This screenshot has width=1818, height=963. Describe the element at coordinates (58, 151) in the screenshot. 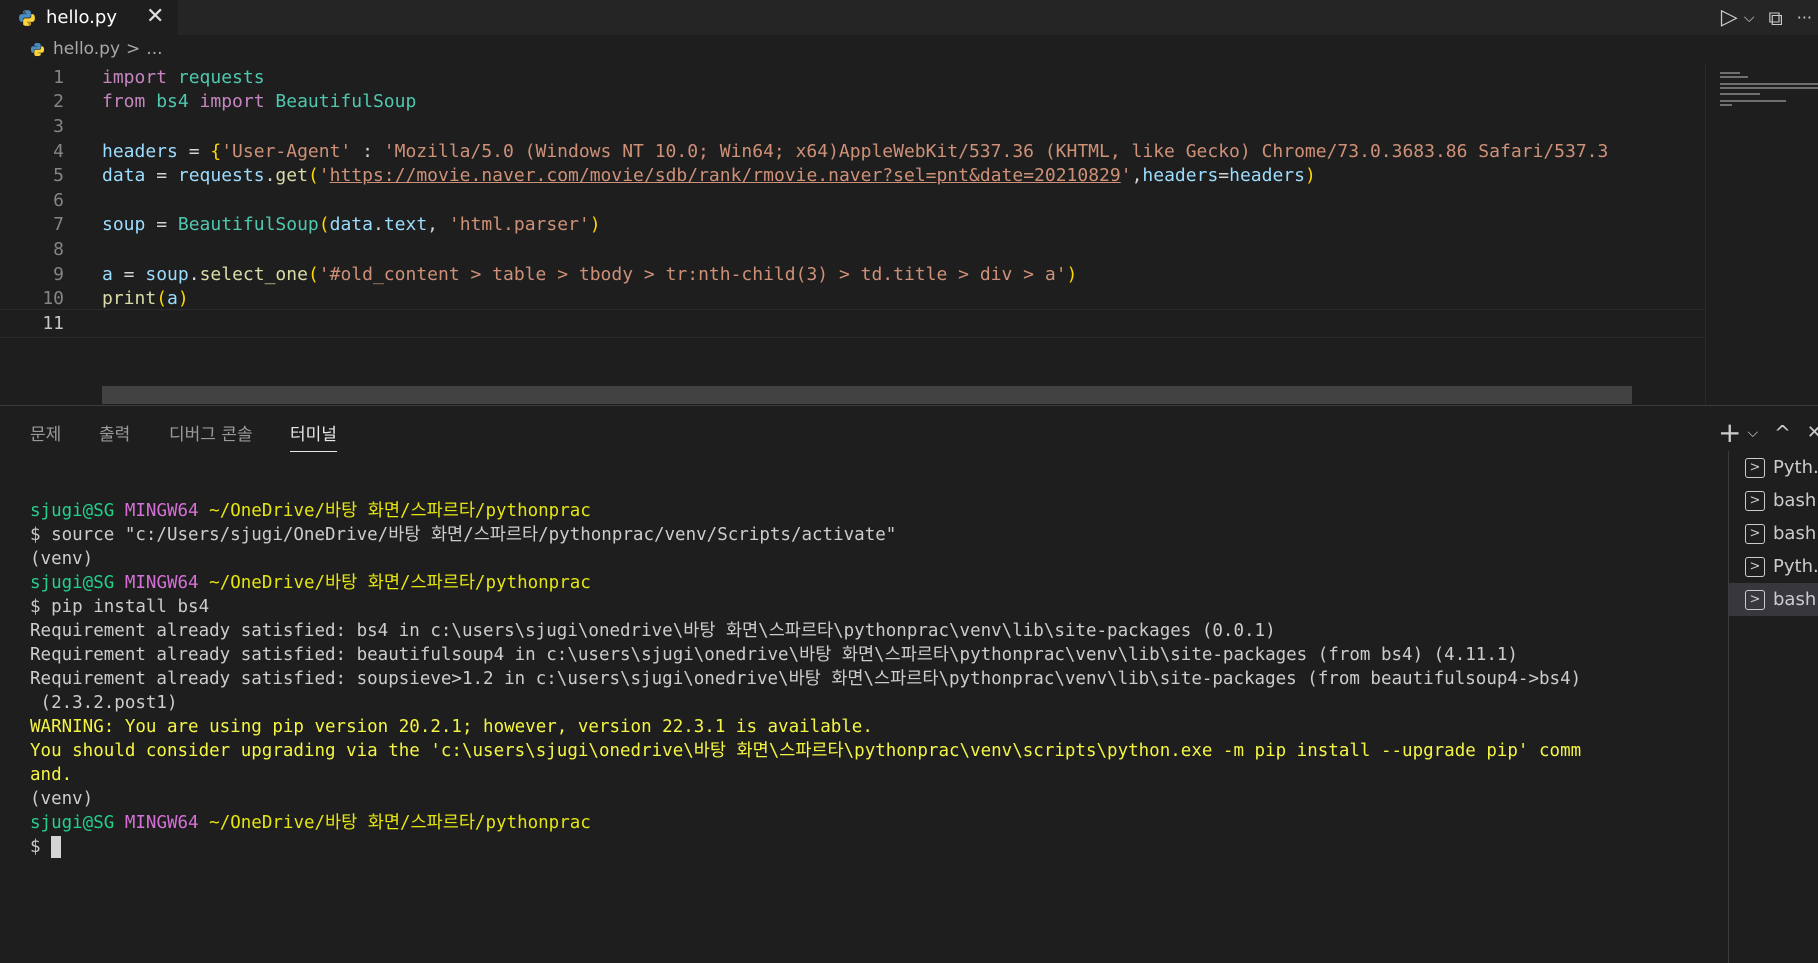

I see `line-number: 4` at that location.